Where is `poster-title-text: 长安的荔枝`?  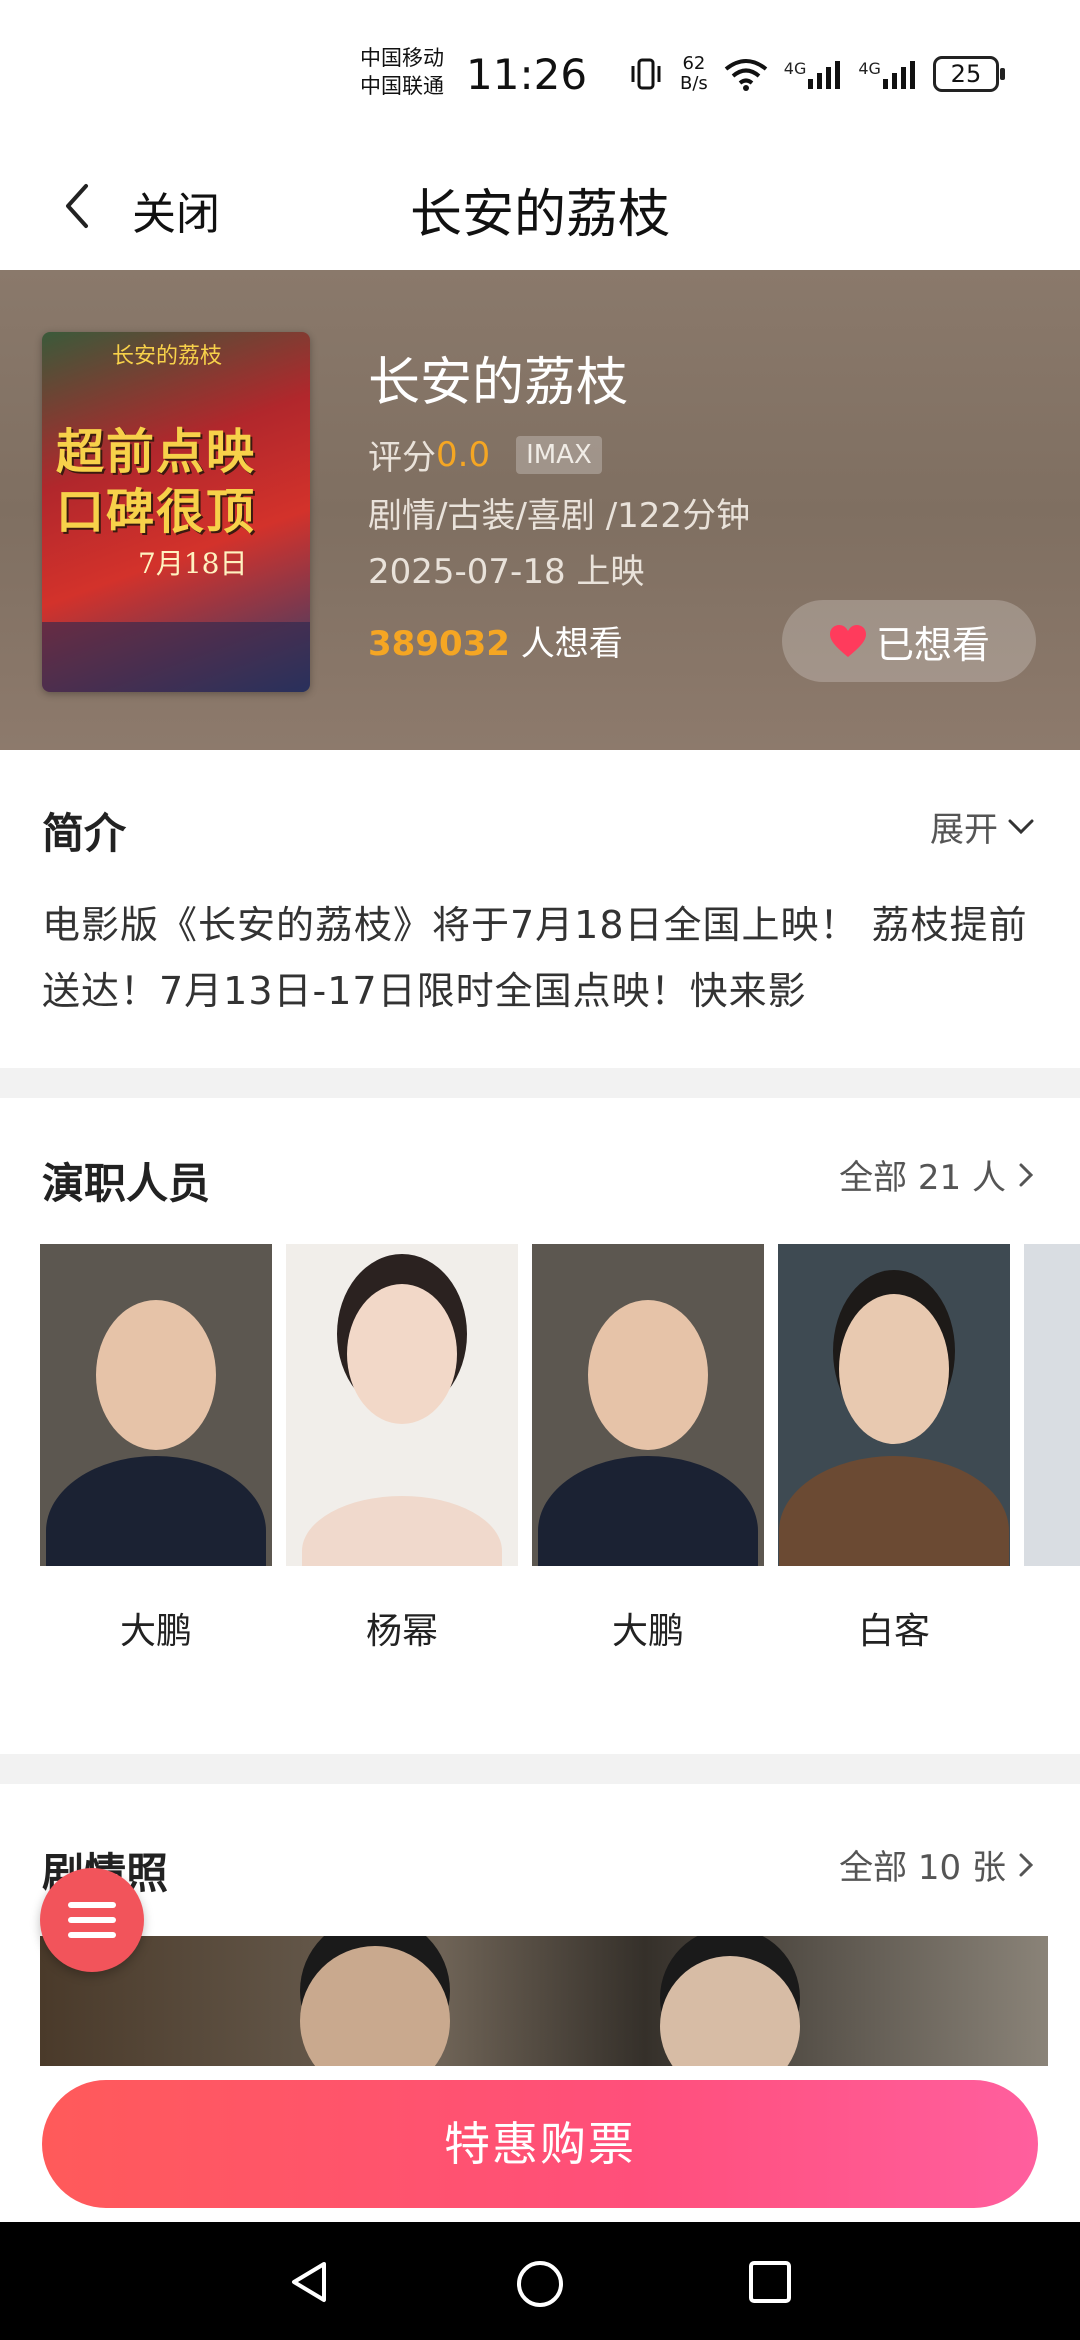 poster-title-text: 长安的荔枝 is located at coordinates (167, 356).